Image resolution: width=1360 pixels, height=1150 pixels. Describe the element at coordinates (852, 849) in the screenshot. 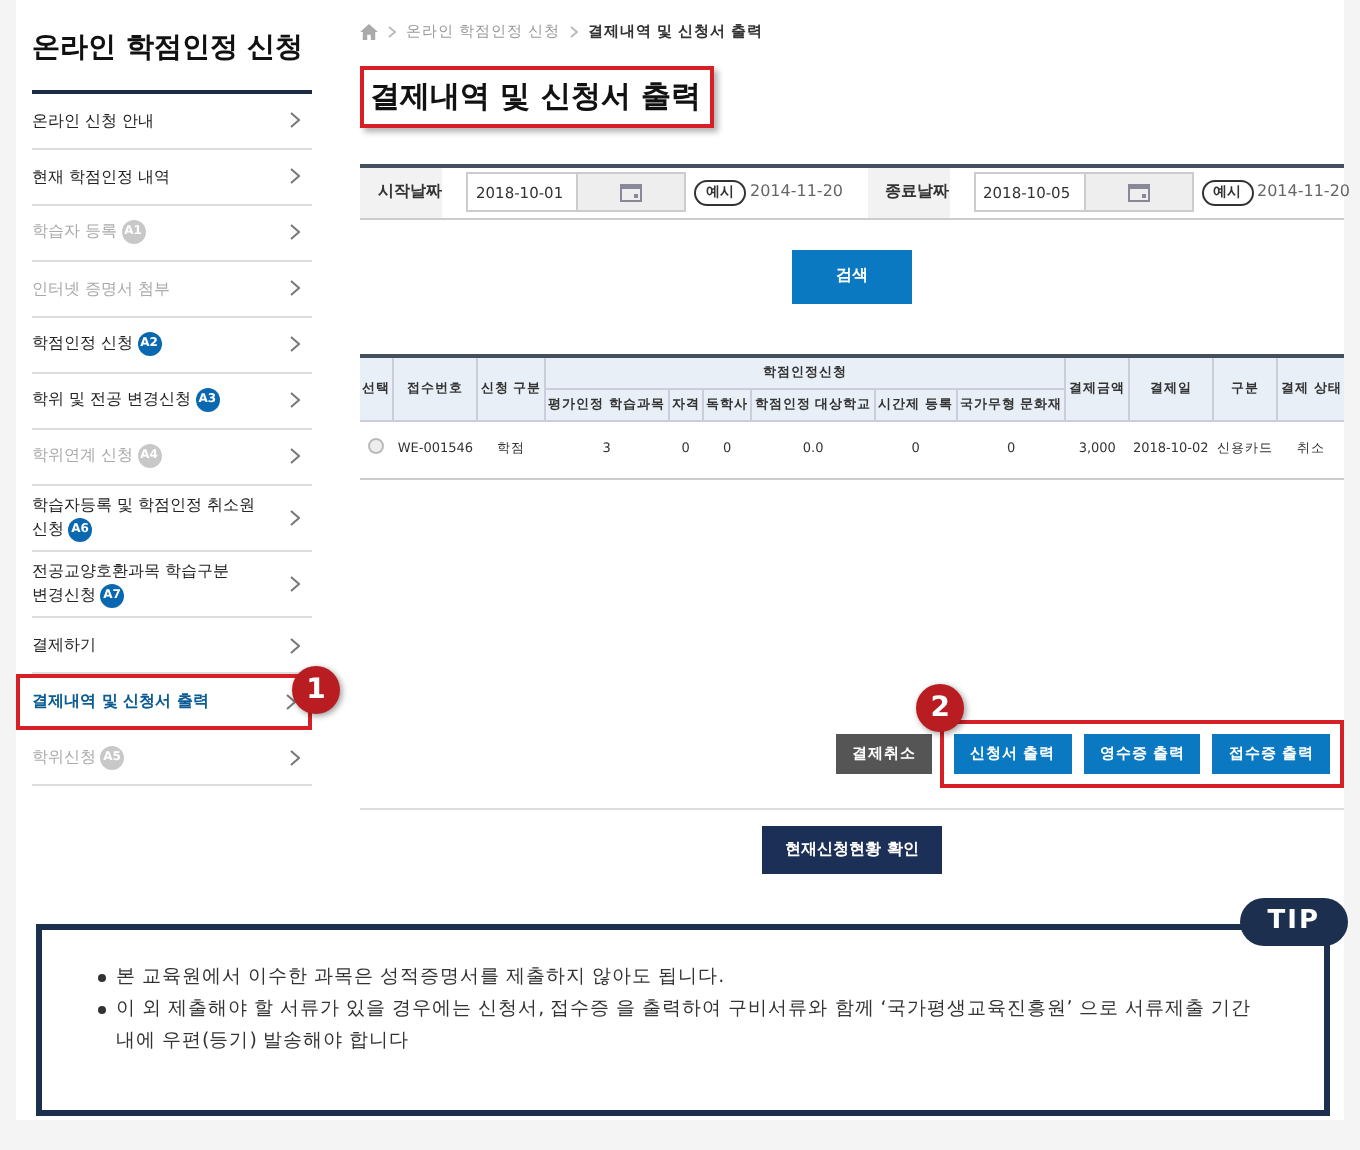

I see `status-button: 현재신청현황 확인` at that location.